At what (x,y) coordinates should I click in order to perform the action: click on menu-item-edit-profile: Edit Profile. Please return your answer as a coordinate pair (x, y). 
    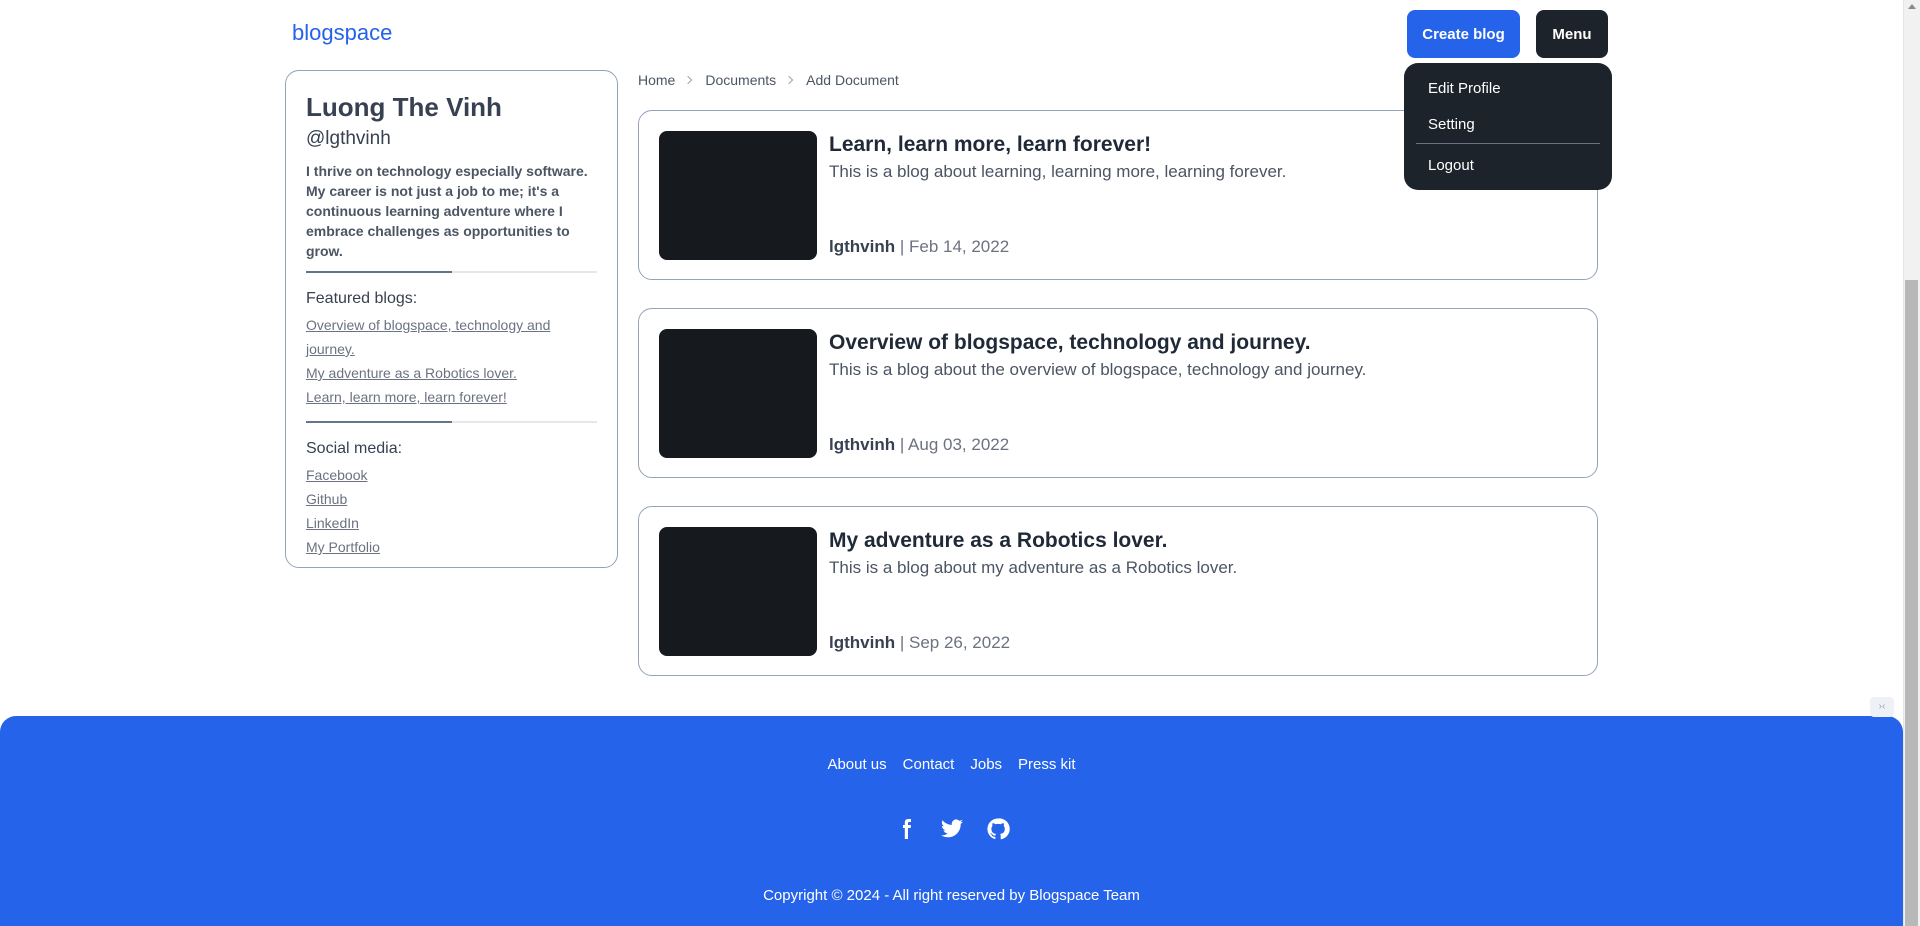
    Looking at the image, I should click on (1508, 89).